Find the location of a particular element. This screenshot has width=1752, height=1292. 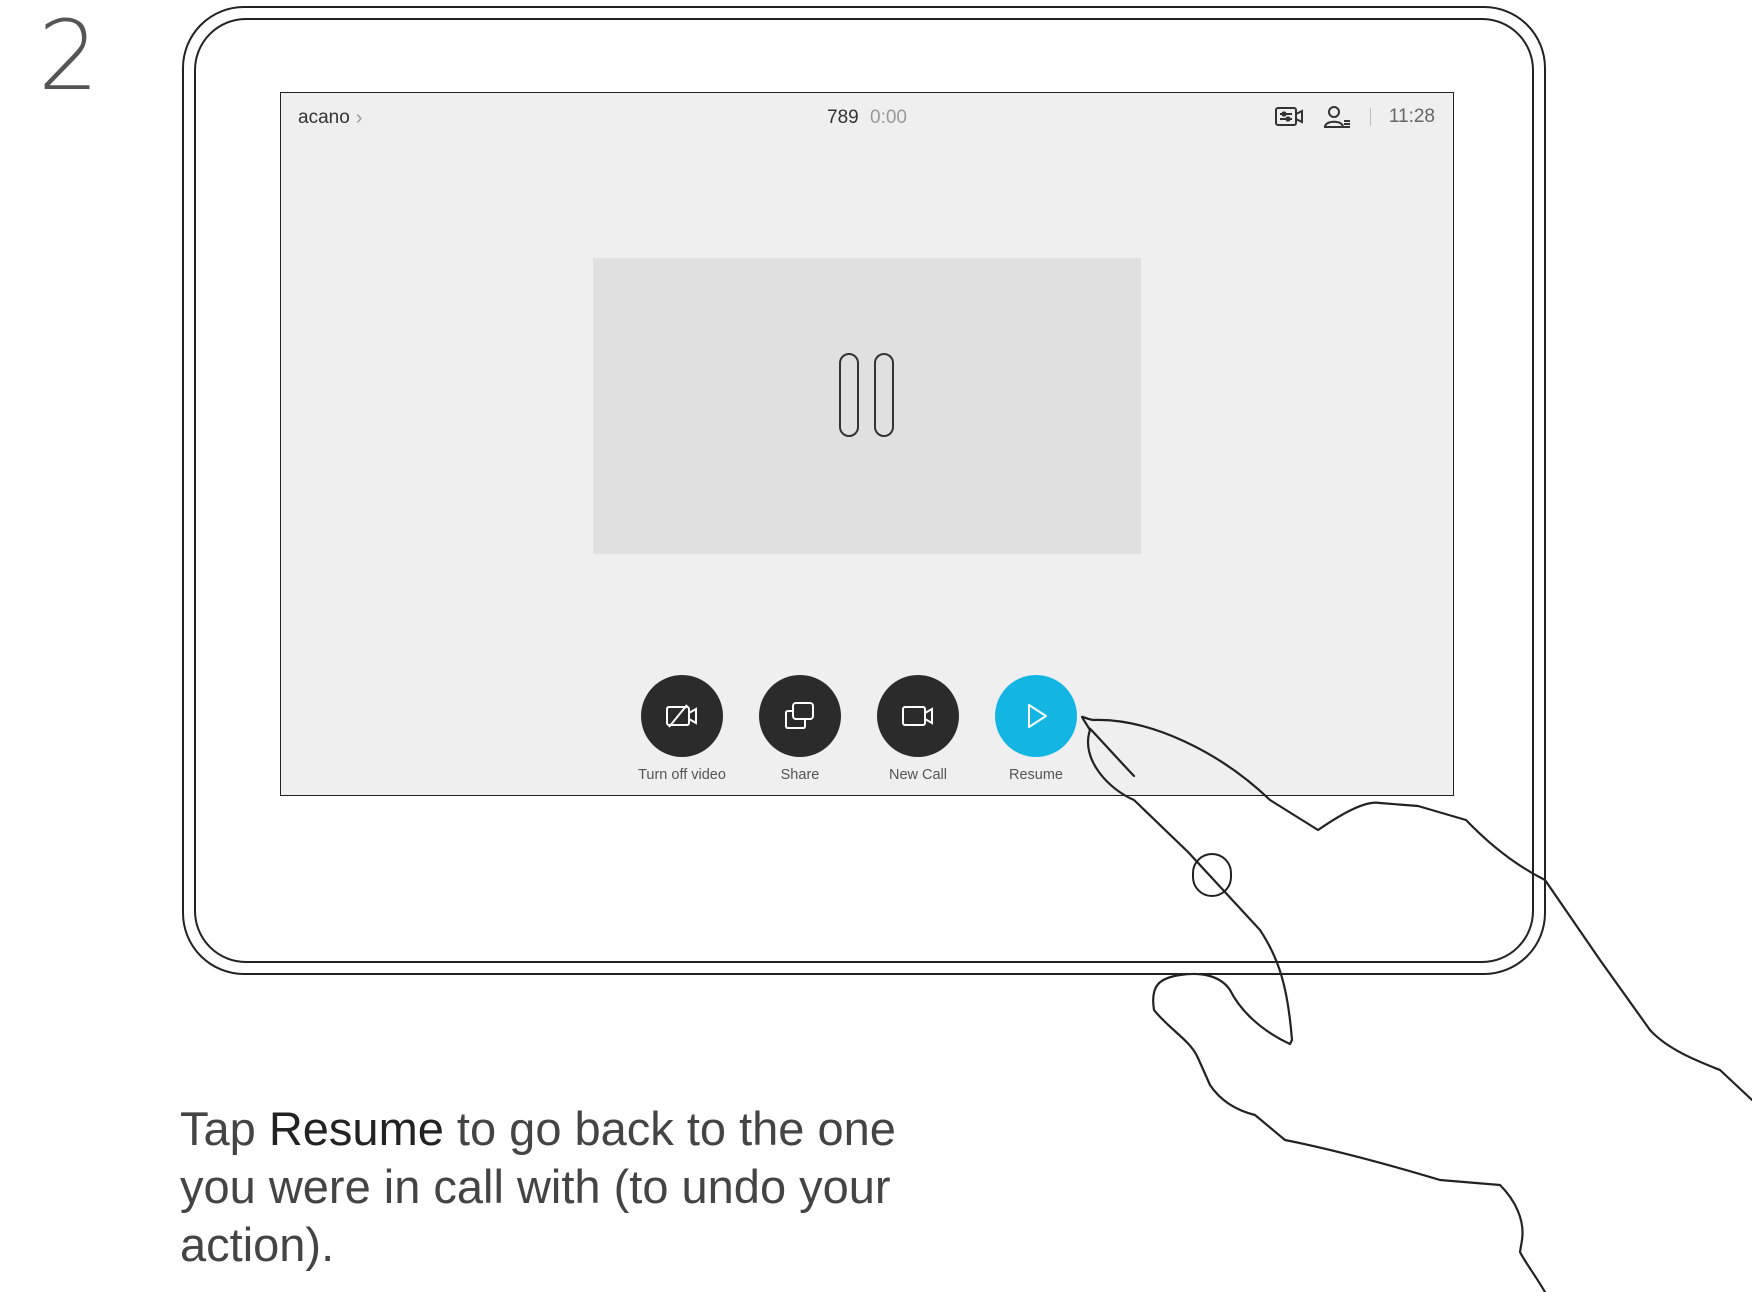

instruction-prefix: Tap is located at coordinates (218, 1128).